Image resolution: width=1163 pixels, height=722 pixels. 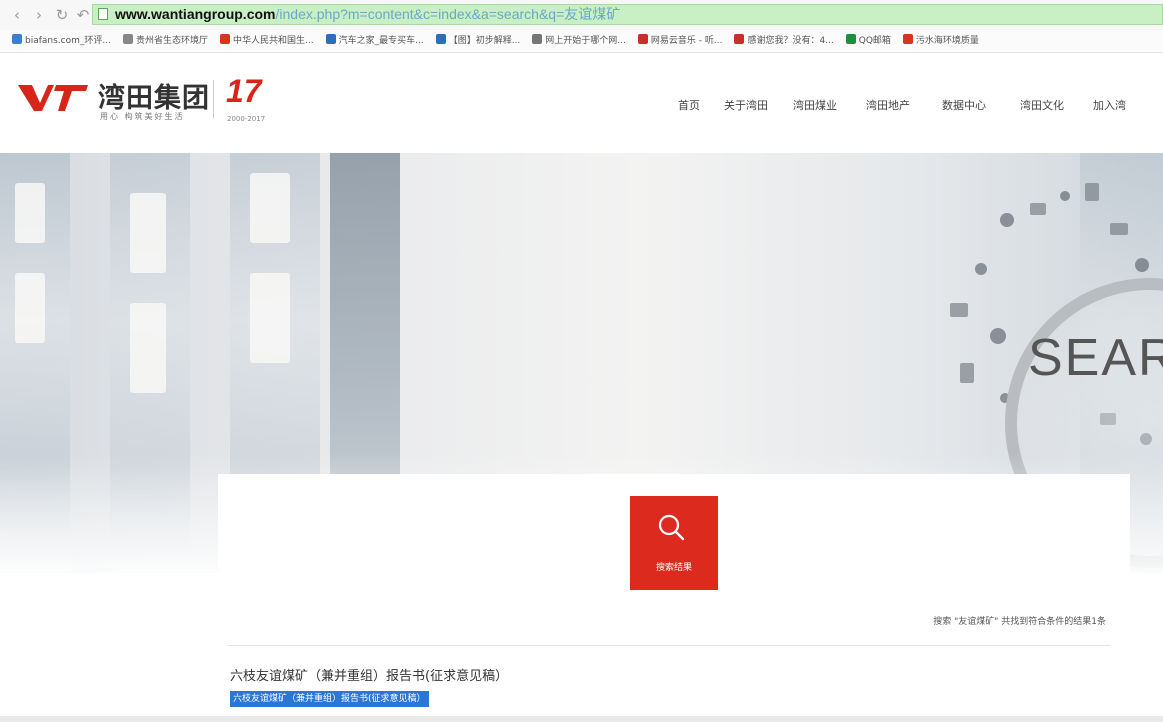 What do you see at coordinates (1142, 265) in the screenshot?
I see `chat-icon` at bounding box center [1142, 265].